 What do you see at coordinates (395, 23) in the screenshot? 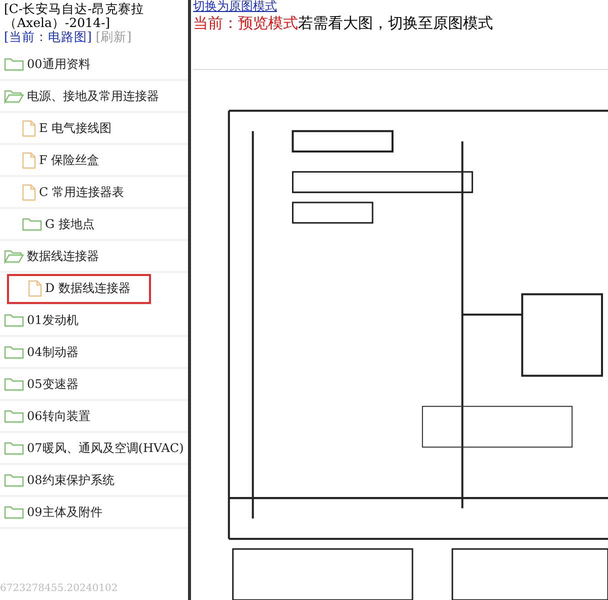
I see `mode-hint: 若需看大图，切换至原图模式` at bounding box center [395, 23].